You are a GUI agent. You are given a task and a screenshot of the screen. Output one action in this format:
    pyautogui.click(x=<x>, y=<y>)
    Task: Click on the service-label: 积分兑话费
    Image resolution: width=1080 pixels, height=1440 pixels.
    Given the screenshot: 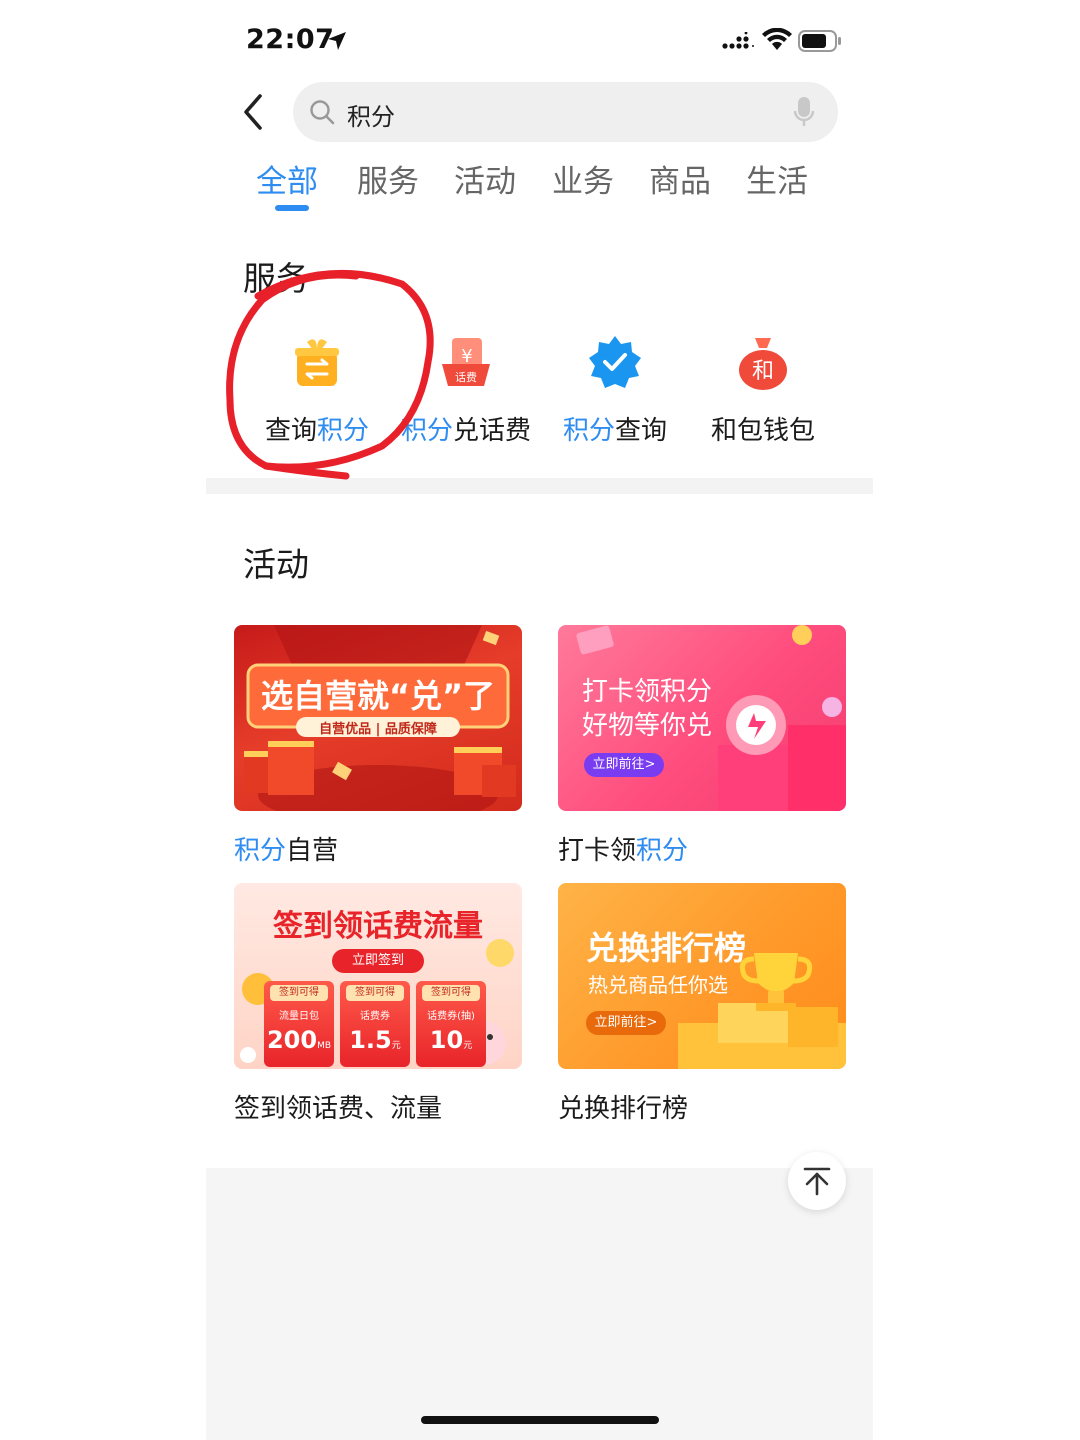 What is the action you would take?
    pyautogui.click(x=466, y=431)
    